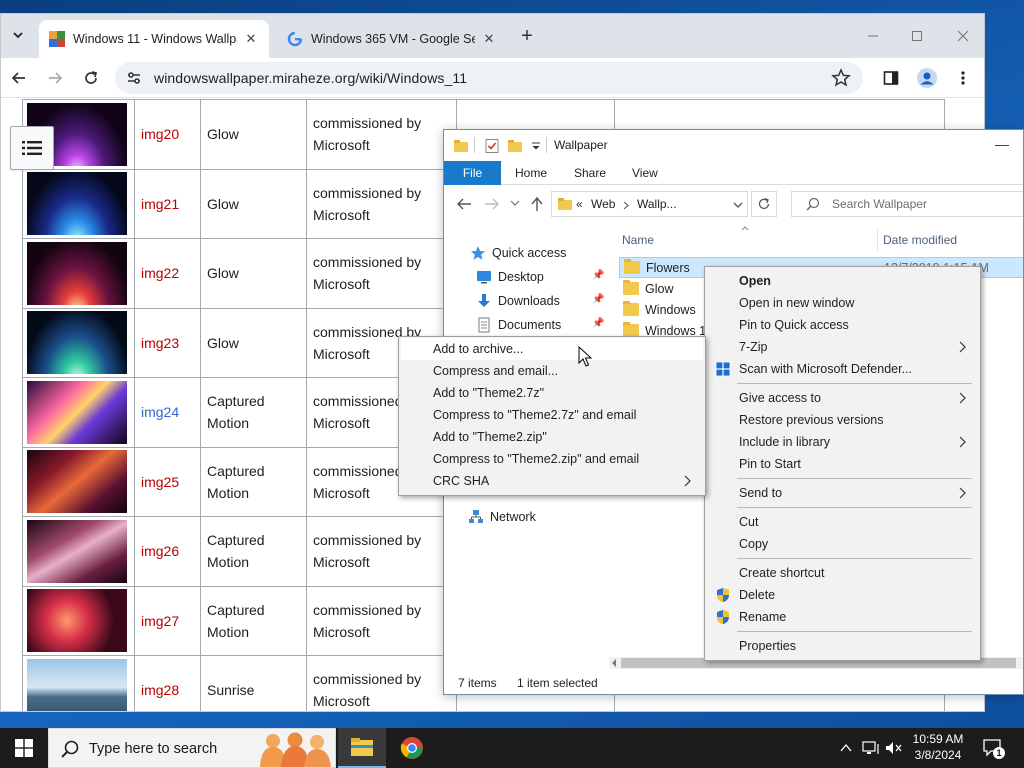 Image resolution: width=1024 pixels, height=768 pixels. I want to click on new-folder-icon, so click(515, 146).